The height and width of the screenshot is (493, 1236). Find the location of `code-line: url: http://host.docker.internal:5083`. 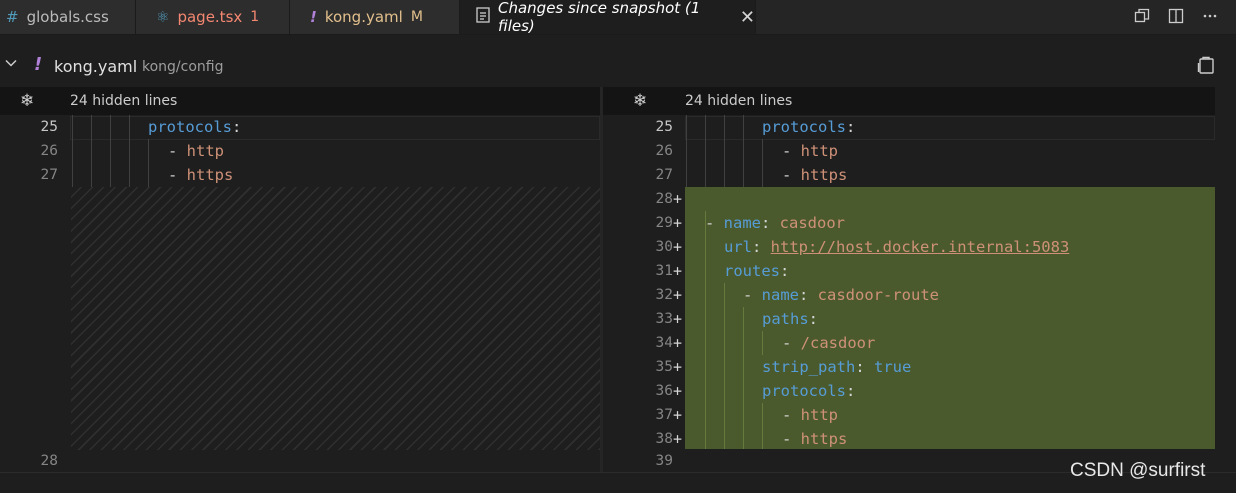

code-line: url: http://host.docker.internal:5083 is located at coordinates (896, 247).